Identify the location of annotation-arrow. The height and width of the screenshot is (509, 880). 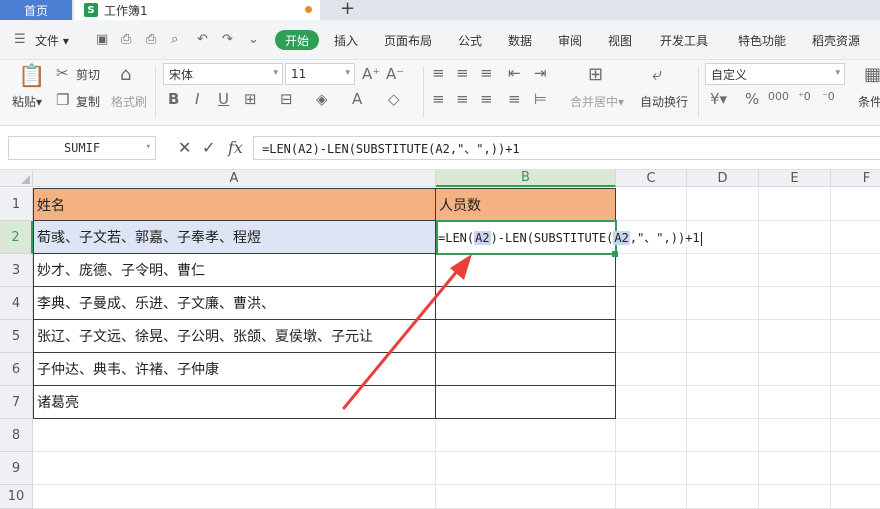
(407, 332).